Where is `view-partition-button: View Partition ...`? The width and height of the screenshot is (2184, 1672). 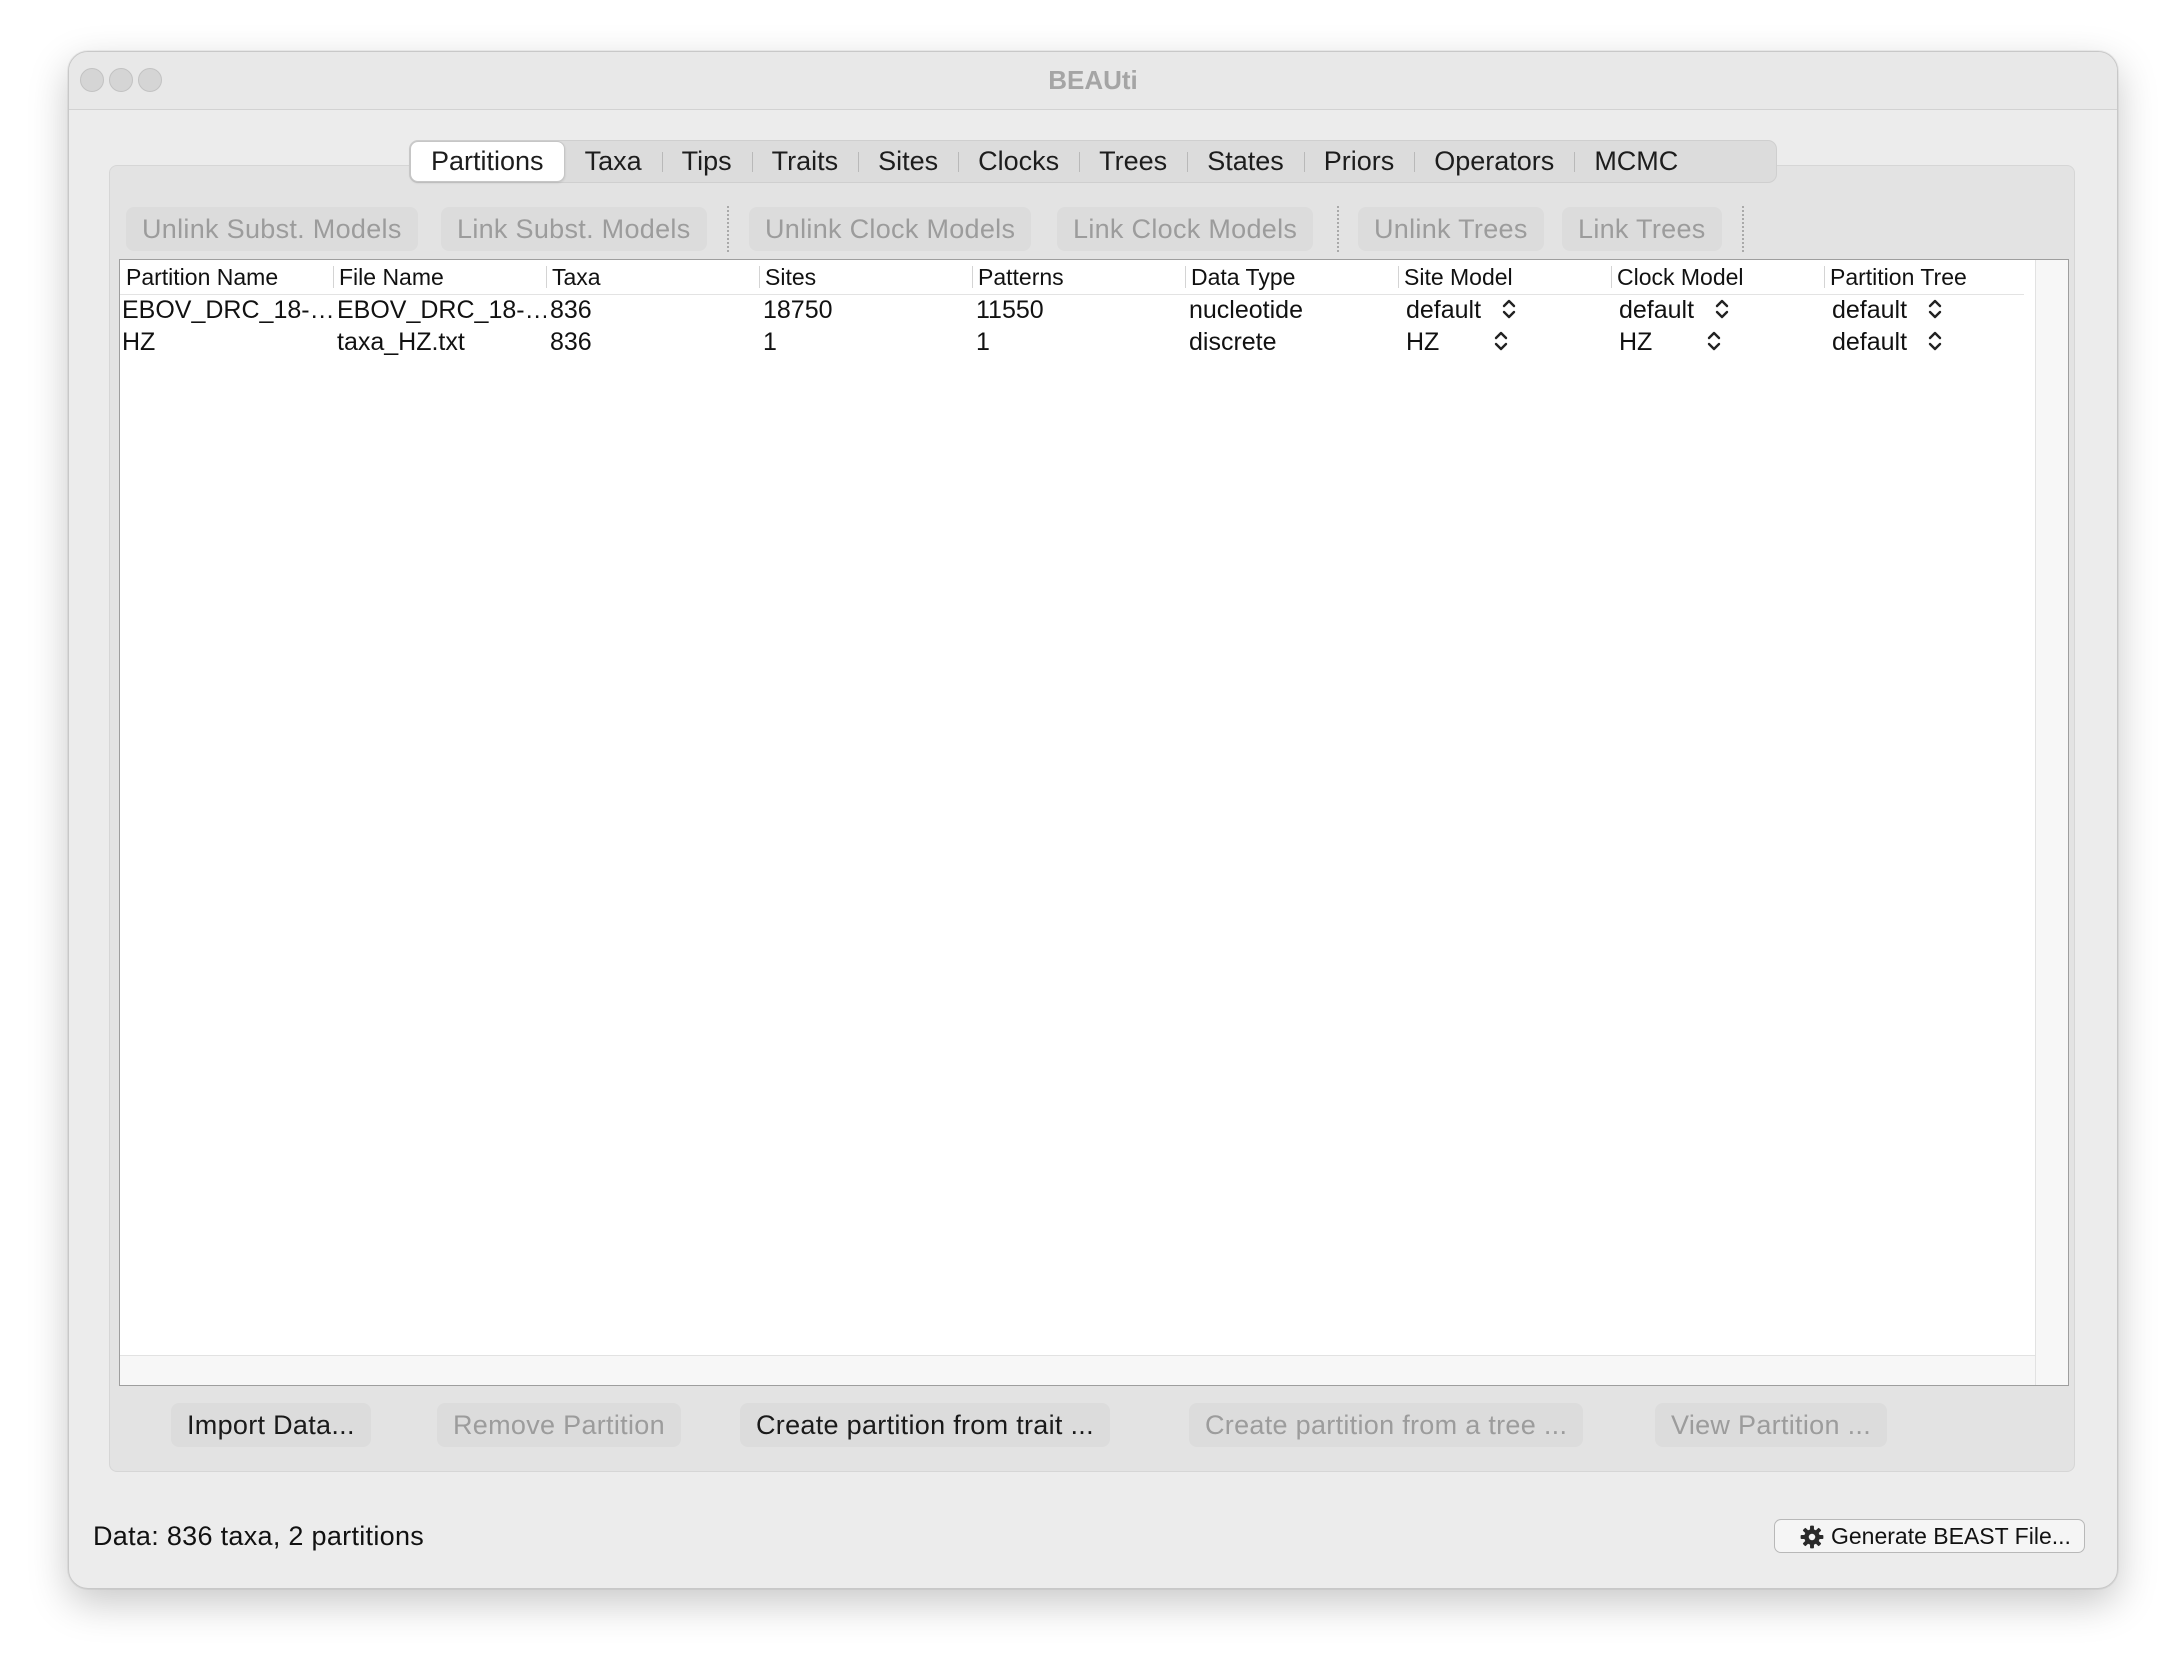 view-partition-button: View Partition ... is located at coordinates (1771, 1425).